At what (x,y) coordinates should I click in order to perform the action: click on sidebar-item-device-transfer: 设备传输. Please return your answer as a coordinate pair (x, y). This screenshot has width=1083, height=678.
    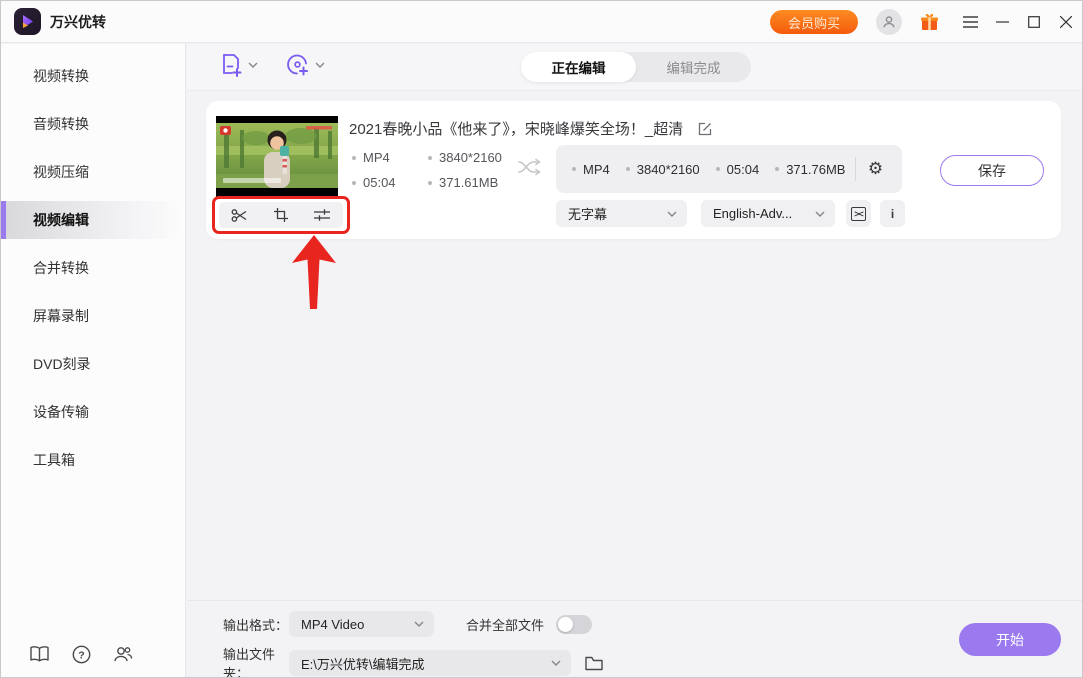
    Looking at the image, I should click on (93, 412).